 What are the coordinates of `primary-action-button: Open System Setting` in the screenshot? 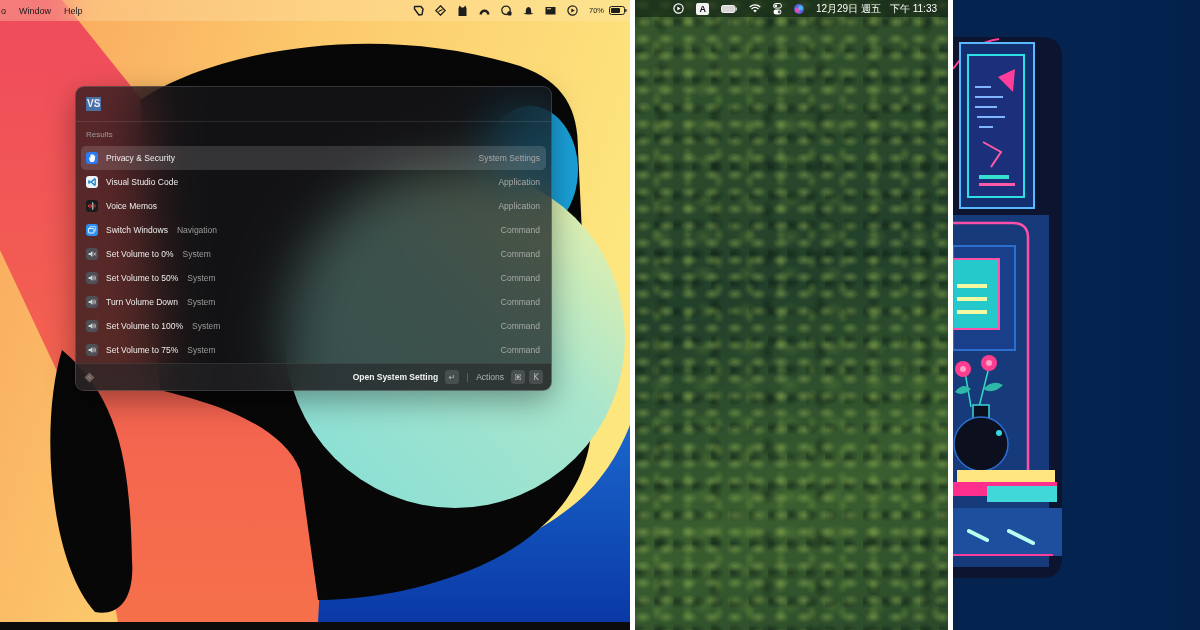 It's located at (395, 377).